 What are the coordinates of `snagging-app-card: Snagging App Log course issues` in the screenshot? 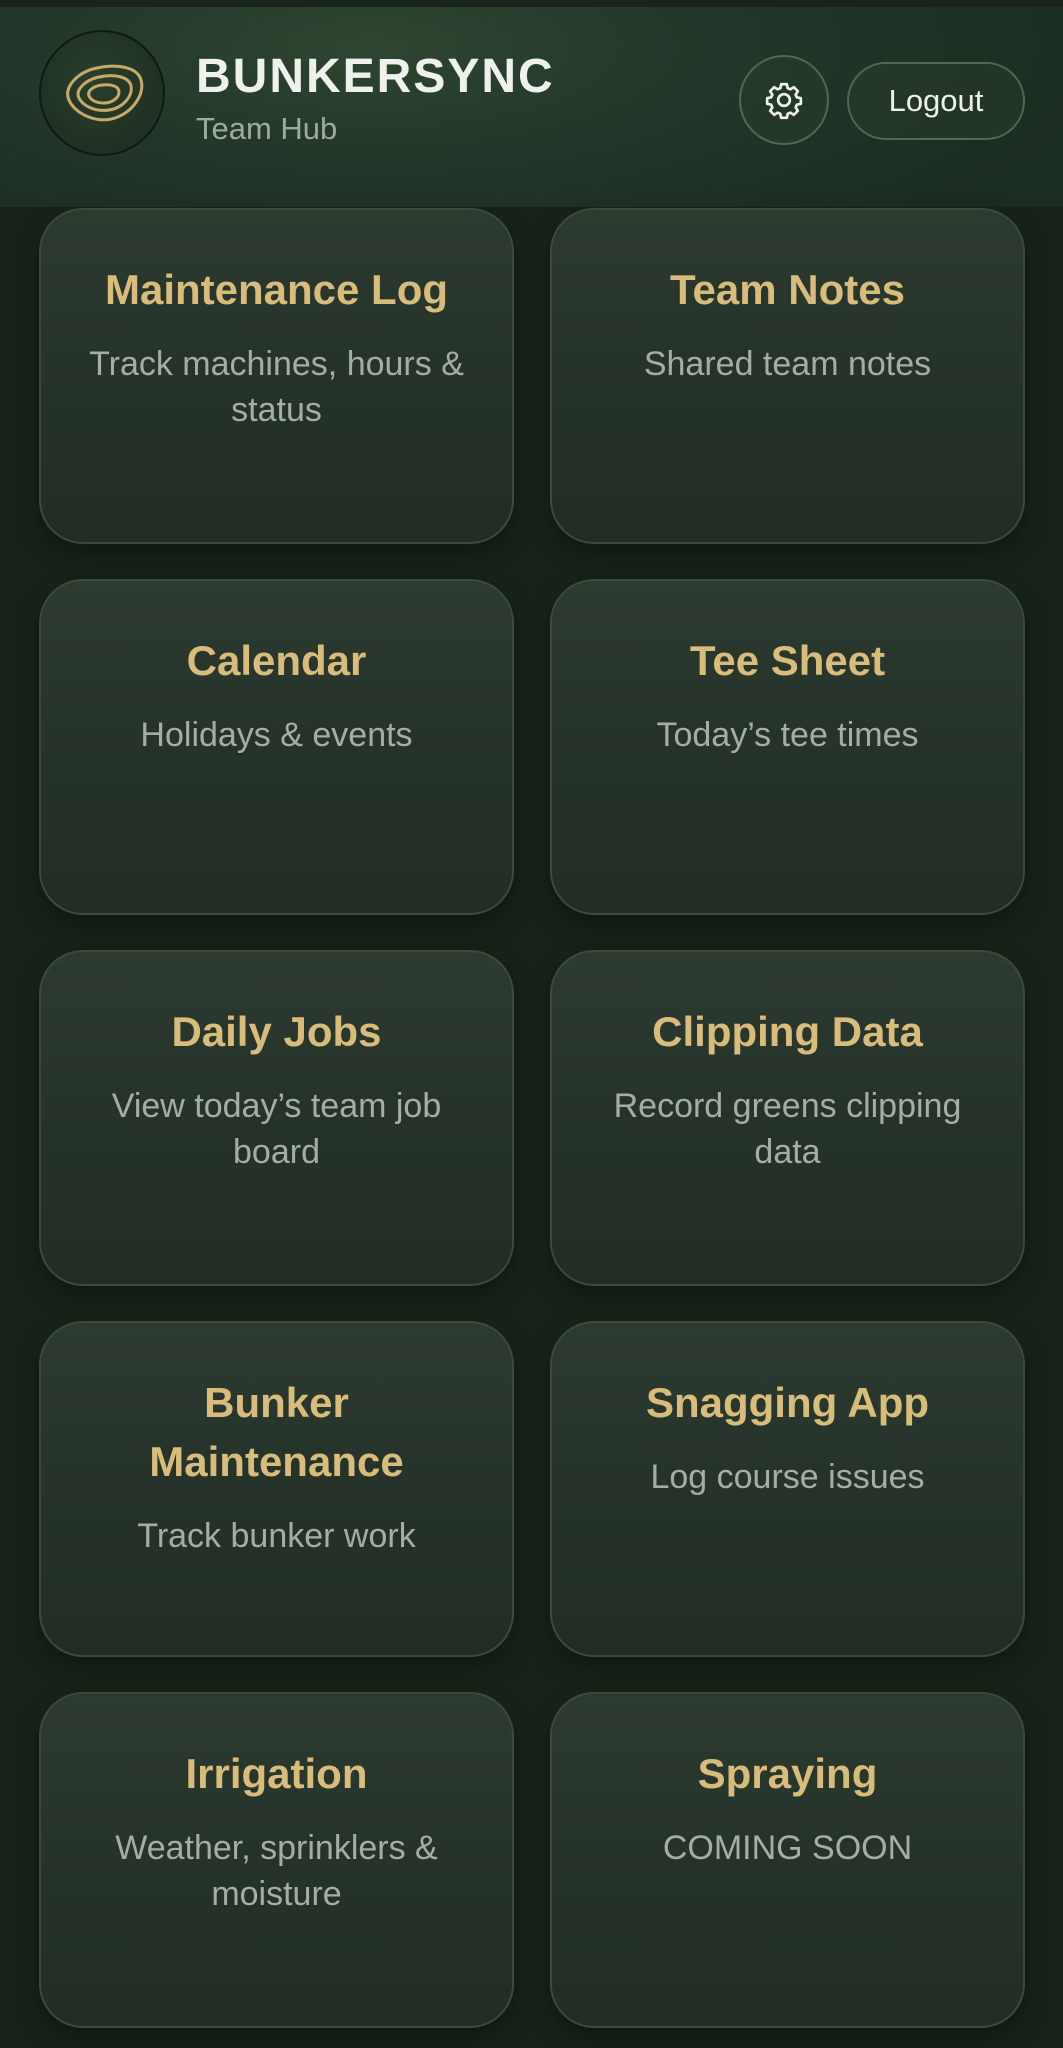 It's located at (787, 1489).